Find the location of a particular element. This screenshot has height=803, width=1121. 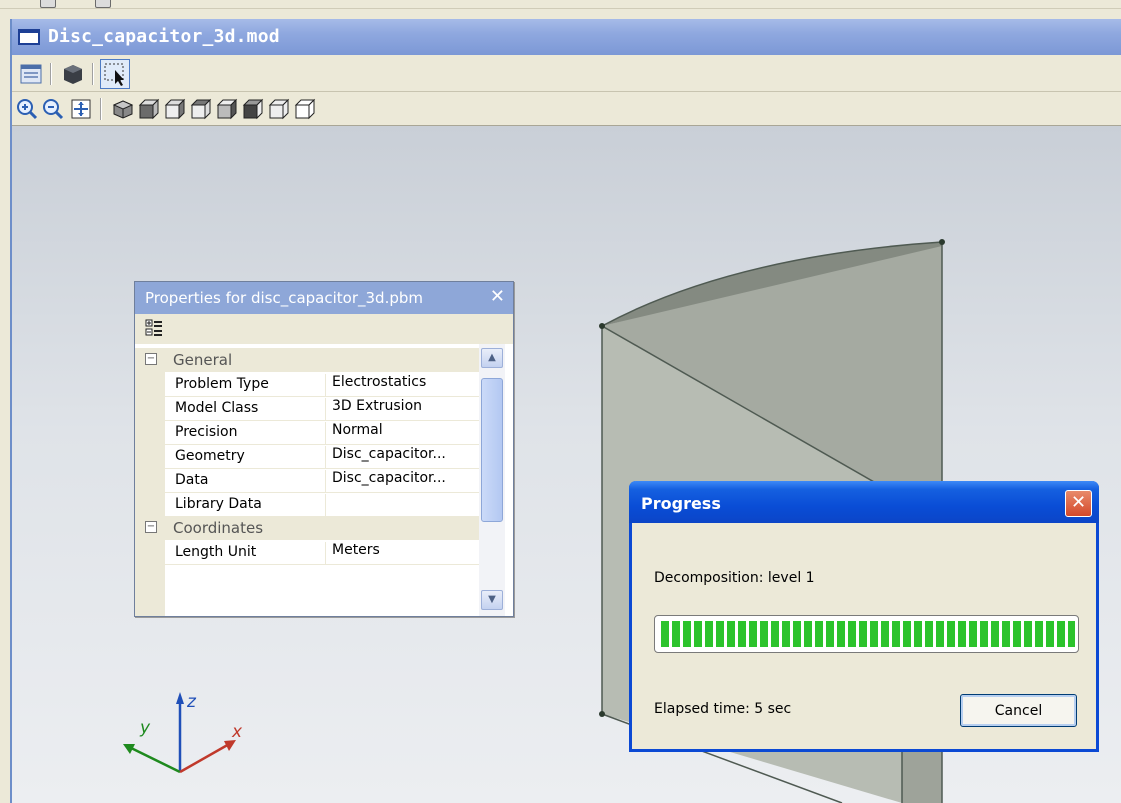

property-value: 3D Extrusion is located at coordinates (403, 409).